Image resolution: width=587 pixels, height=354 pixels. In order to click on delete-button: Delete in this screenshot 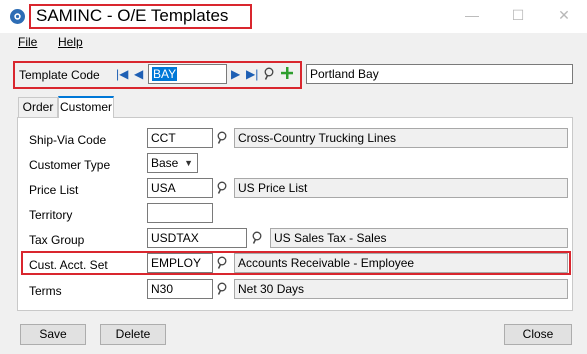, I will do `click(133, 334)`.